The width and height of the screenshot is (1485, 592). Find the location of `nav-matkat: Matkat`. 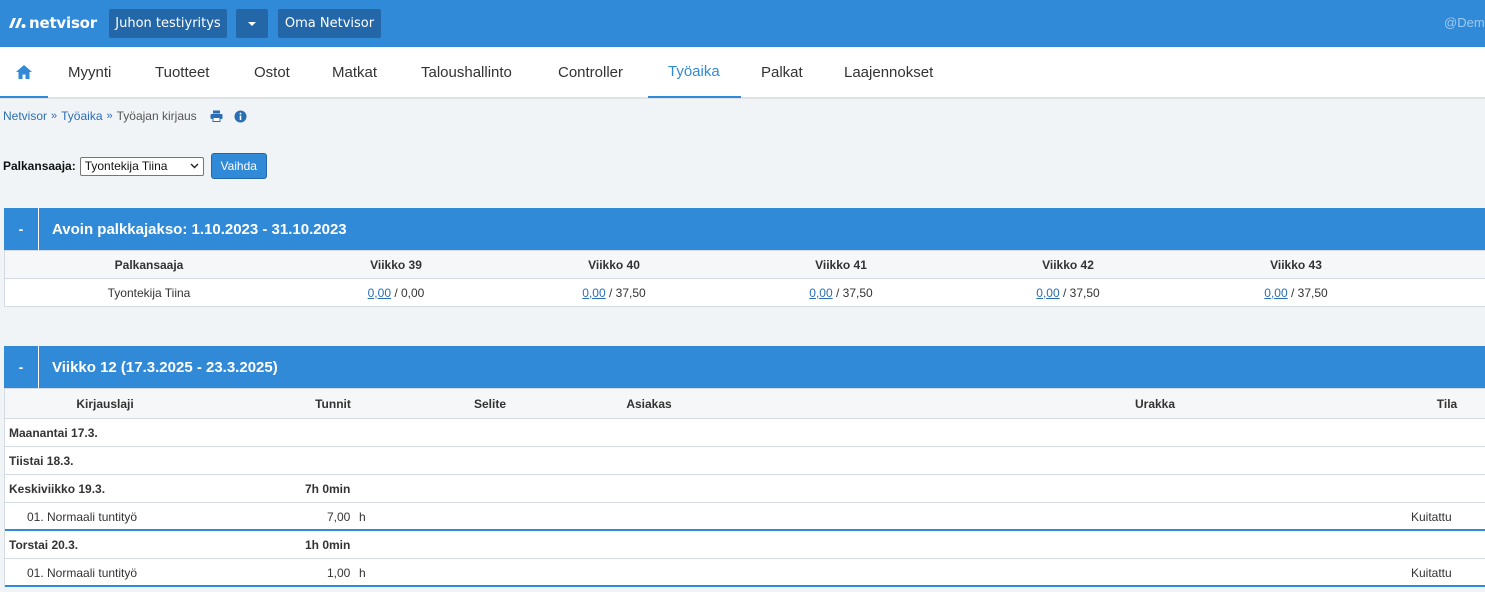

nav-matkat: Matkat is located at coordinates (354, 72).